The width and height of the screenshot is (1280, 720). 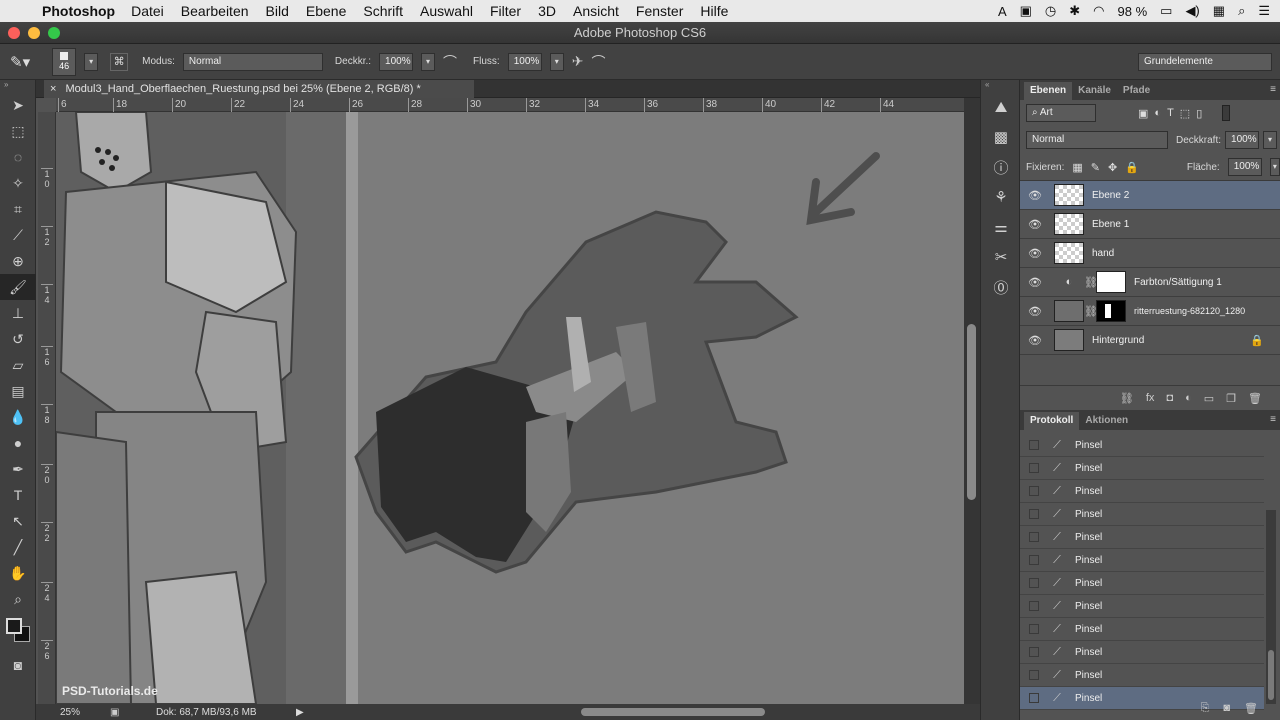 What do you see at coordinates (1188, 398) in the screenshot?
I see `new-adjustment-icon: ◐` at bounding box center [1188, 398].